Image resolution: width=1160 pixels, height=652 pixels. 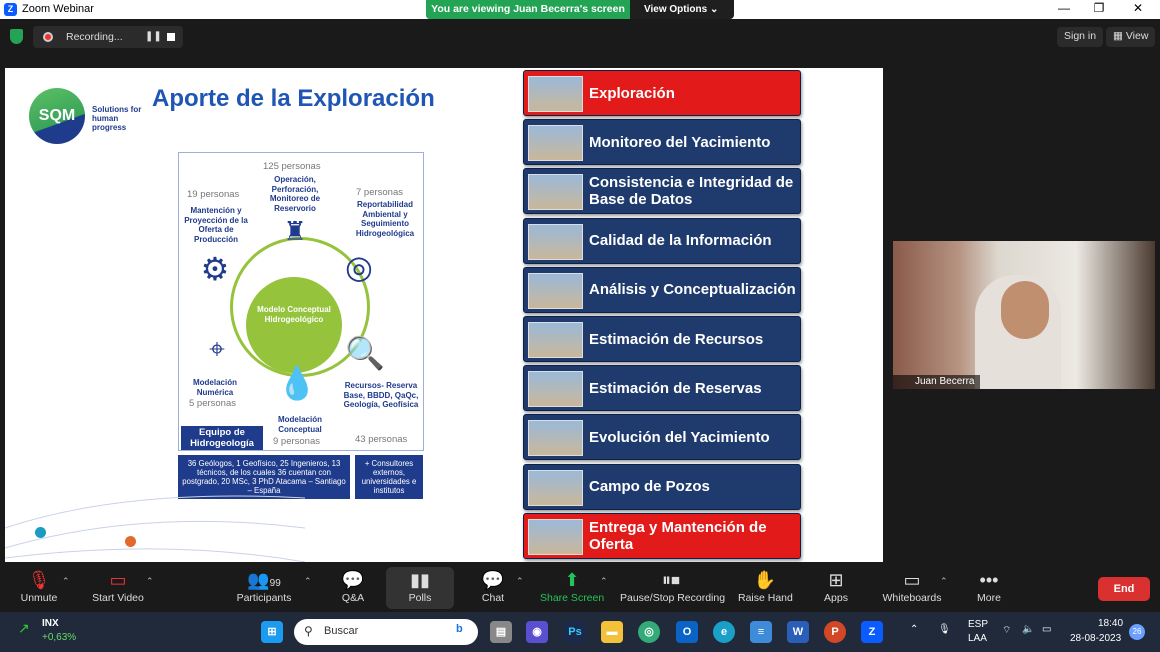 I want to click on word-icon: W, so click(x=798, y=632).